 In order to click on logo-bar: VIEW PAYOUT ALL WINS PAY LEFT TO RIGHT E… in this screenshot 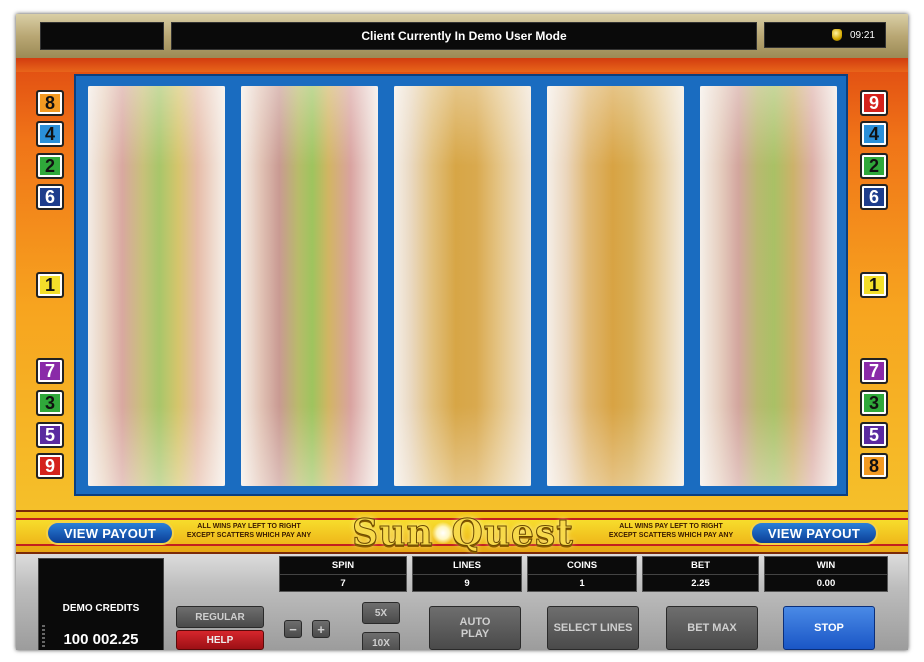, I will do `click(462, 532)`.